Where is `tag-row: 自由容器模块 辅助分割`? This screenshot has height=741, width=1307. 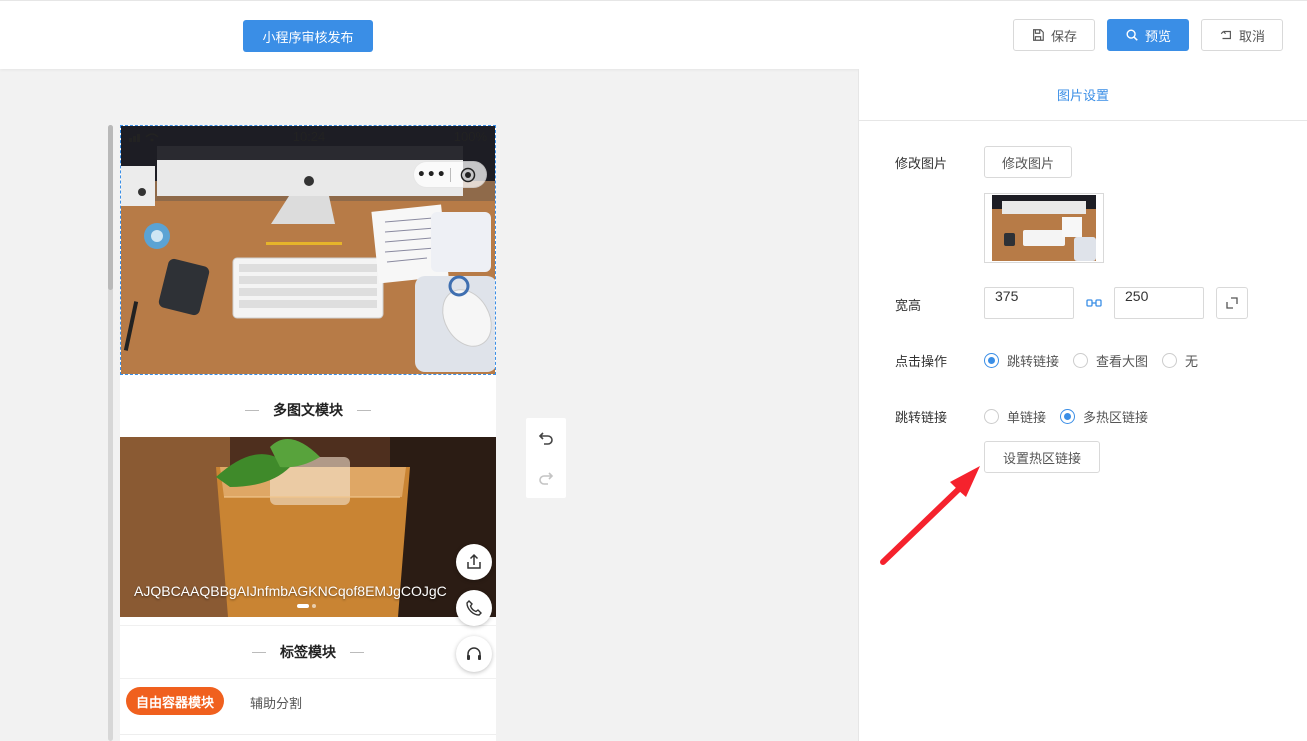
tag-row: 自由容器模块 辅助分割 is located at coordinates (308, 707).